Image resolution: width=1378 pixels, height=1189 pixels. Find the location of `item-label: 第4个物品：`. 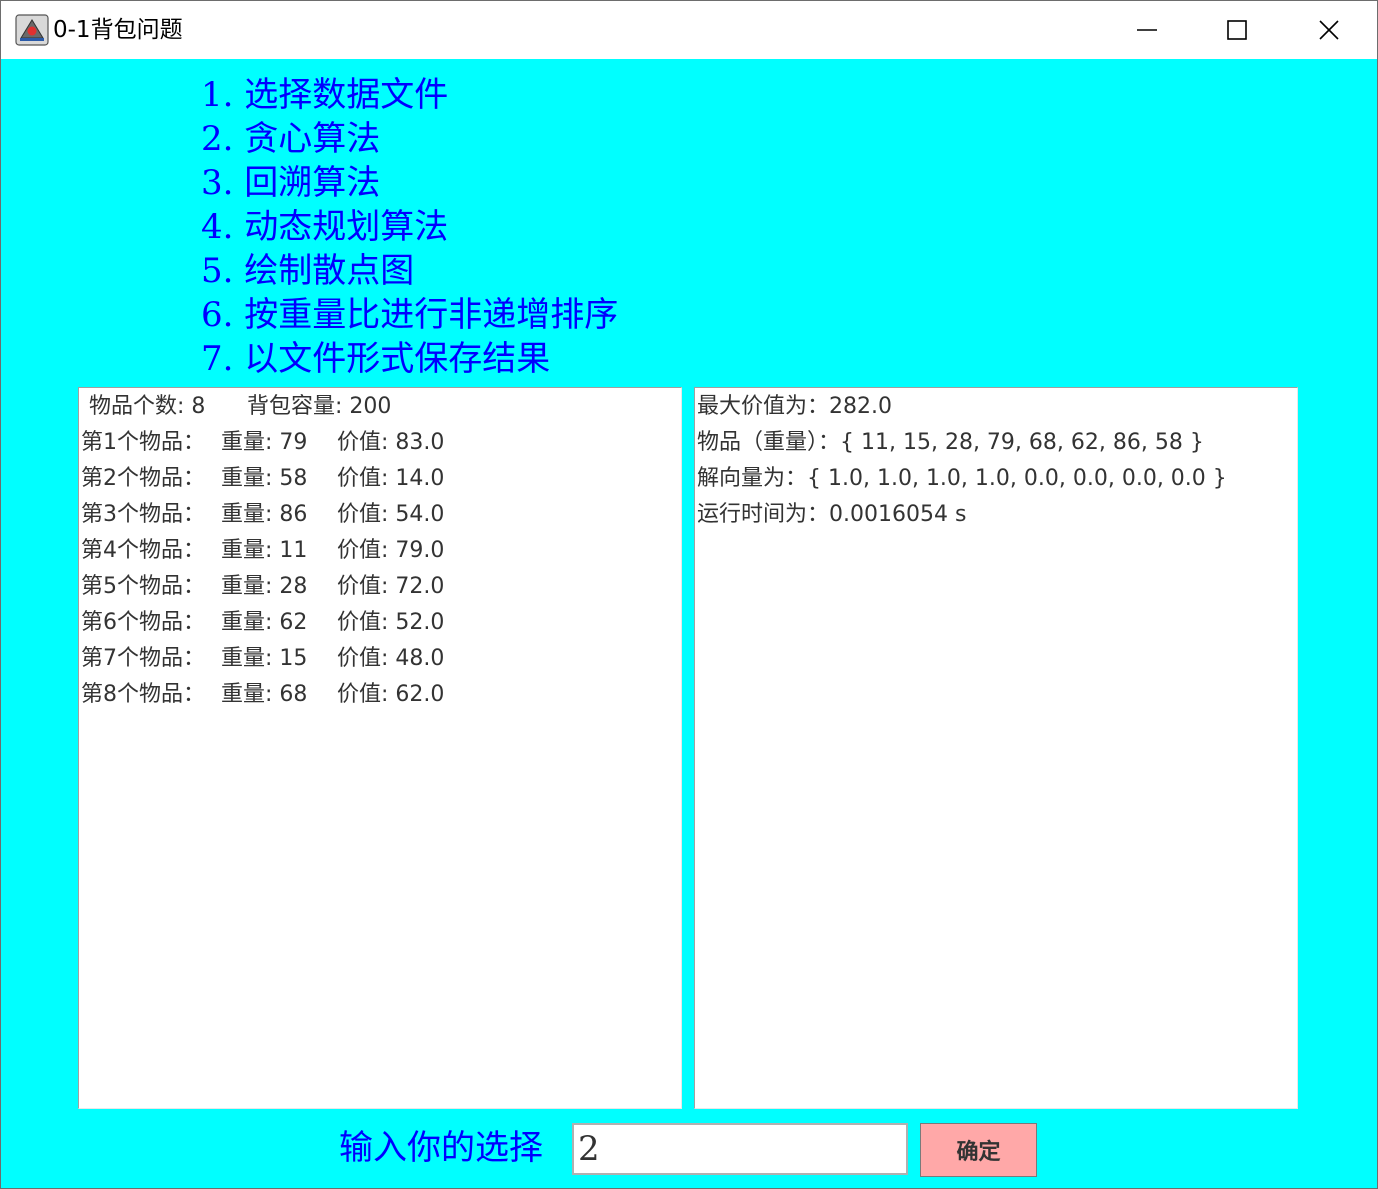

item-label: 第4个物品： is located at coordinates (143, 550).